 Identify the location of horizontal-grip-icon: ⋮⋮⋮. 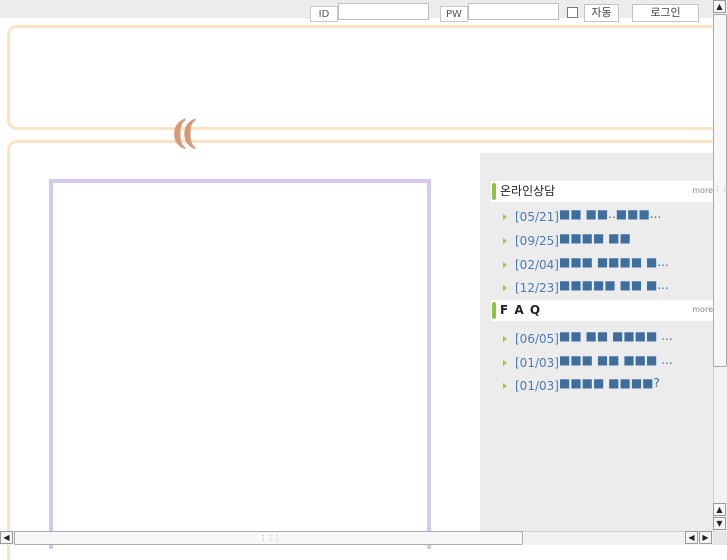
(270, 538).